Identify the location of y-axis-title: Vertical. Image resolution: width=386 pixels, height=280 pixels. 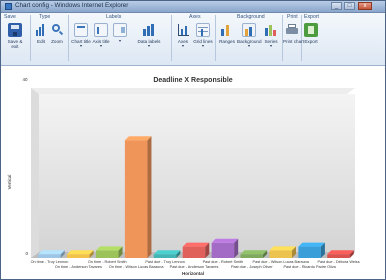
(9, 182).